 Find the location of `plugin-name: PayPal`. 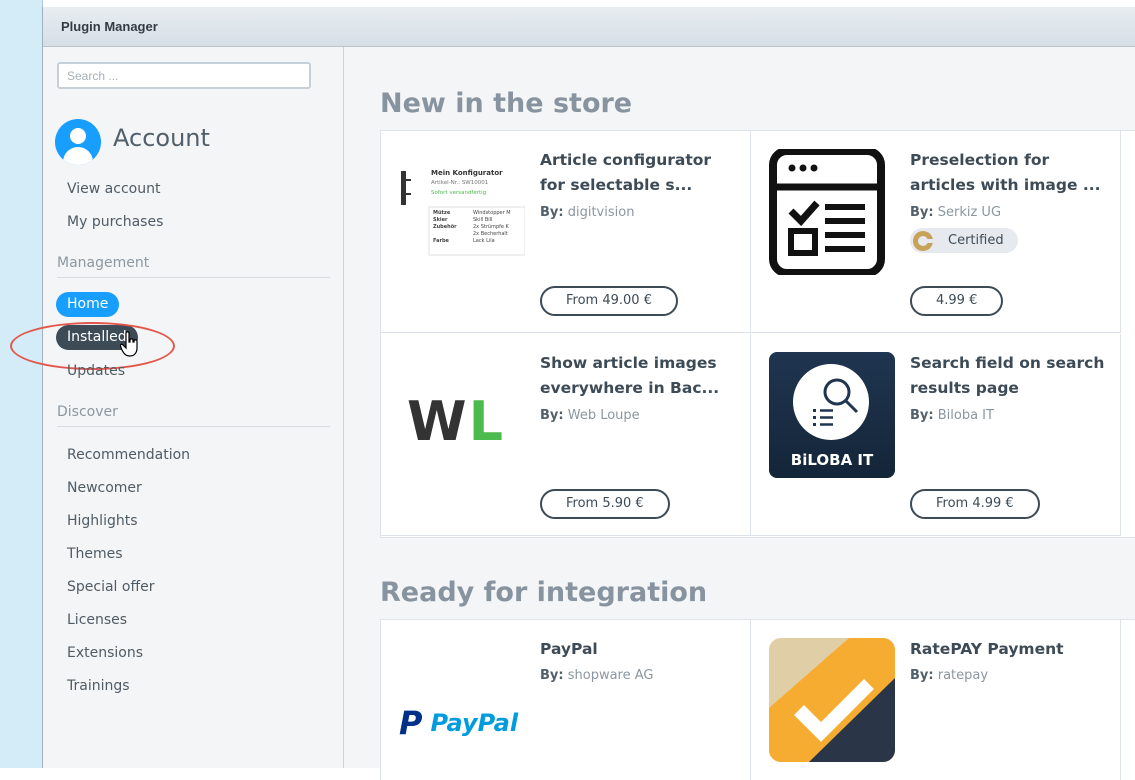

plugin-name: PayPal is located at coordinates (640, 649).